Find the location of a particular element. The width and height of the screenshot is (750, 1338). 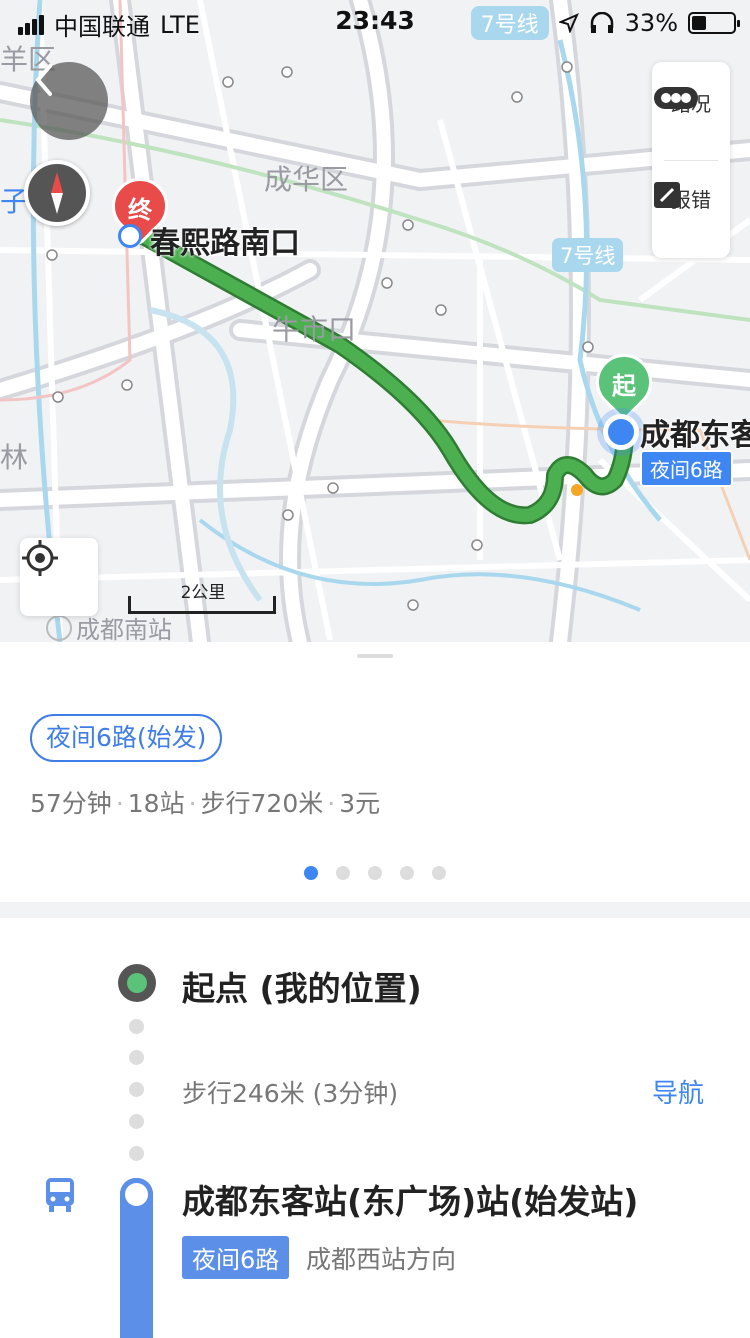

start-step-title: 起点 (我的位置) is located at coordinates (302, 988).